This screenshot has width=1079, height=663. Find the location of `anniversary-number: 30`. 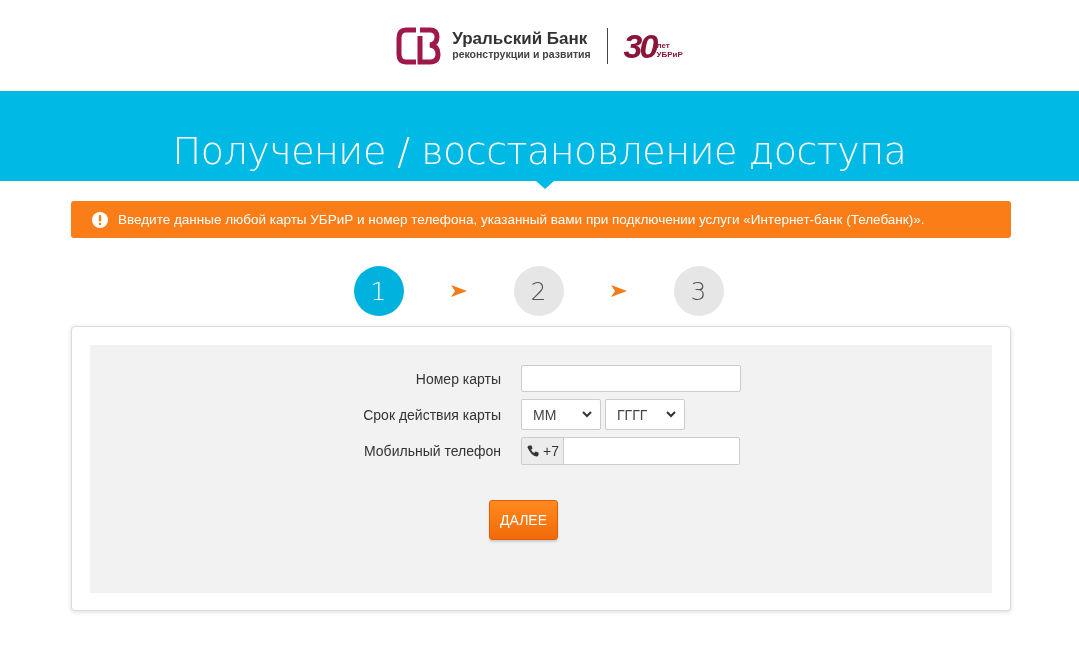

anniversary-number: 30 is located at coordinates (639, 45).